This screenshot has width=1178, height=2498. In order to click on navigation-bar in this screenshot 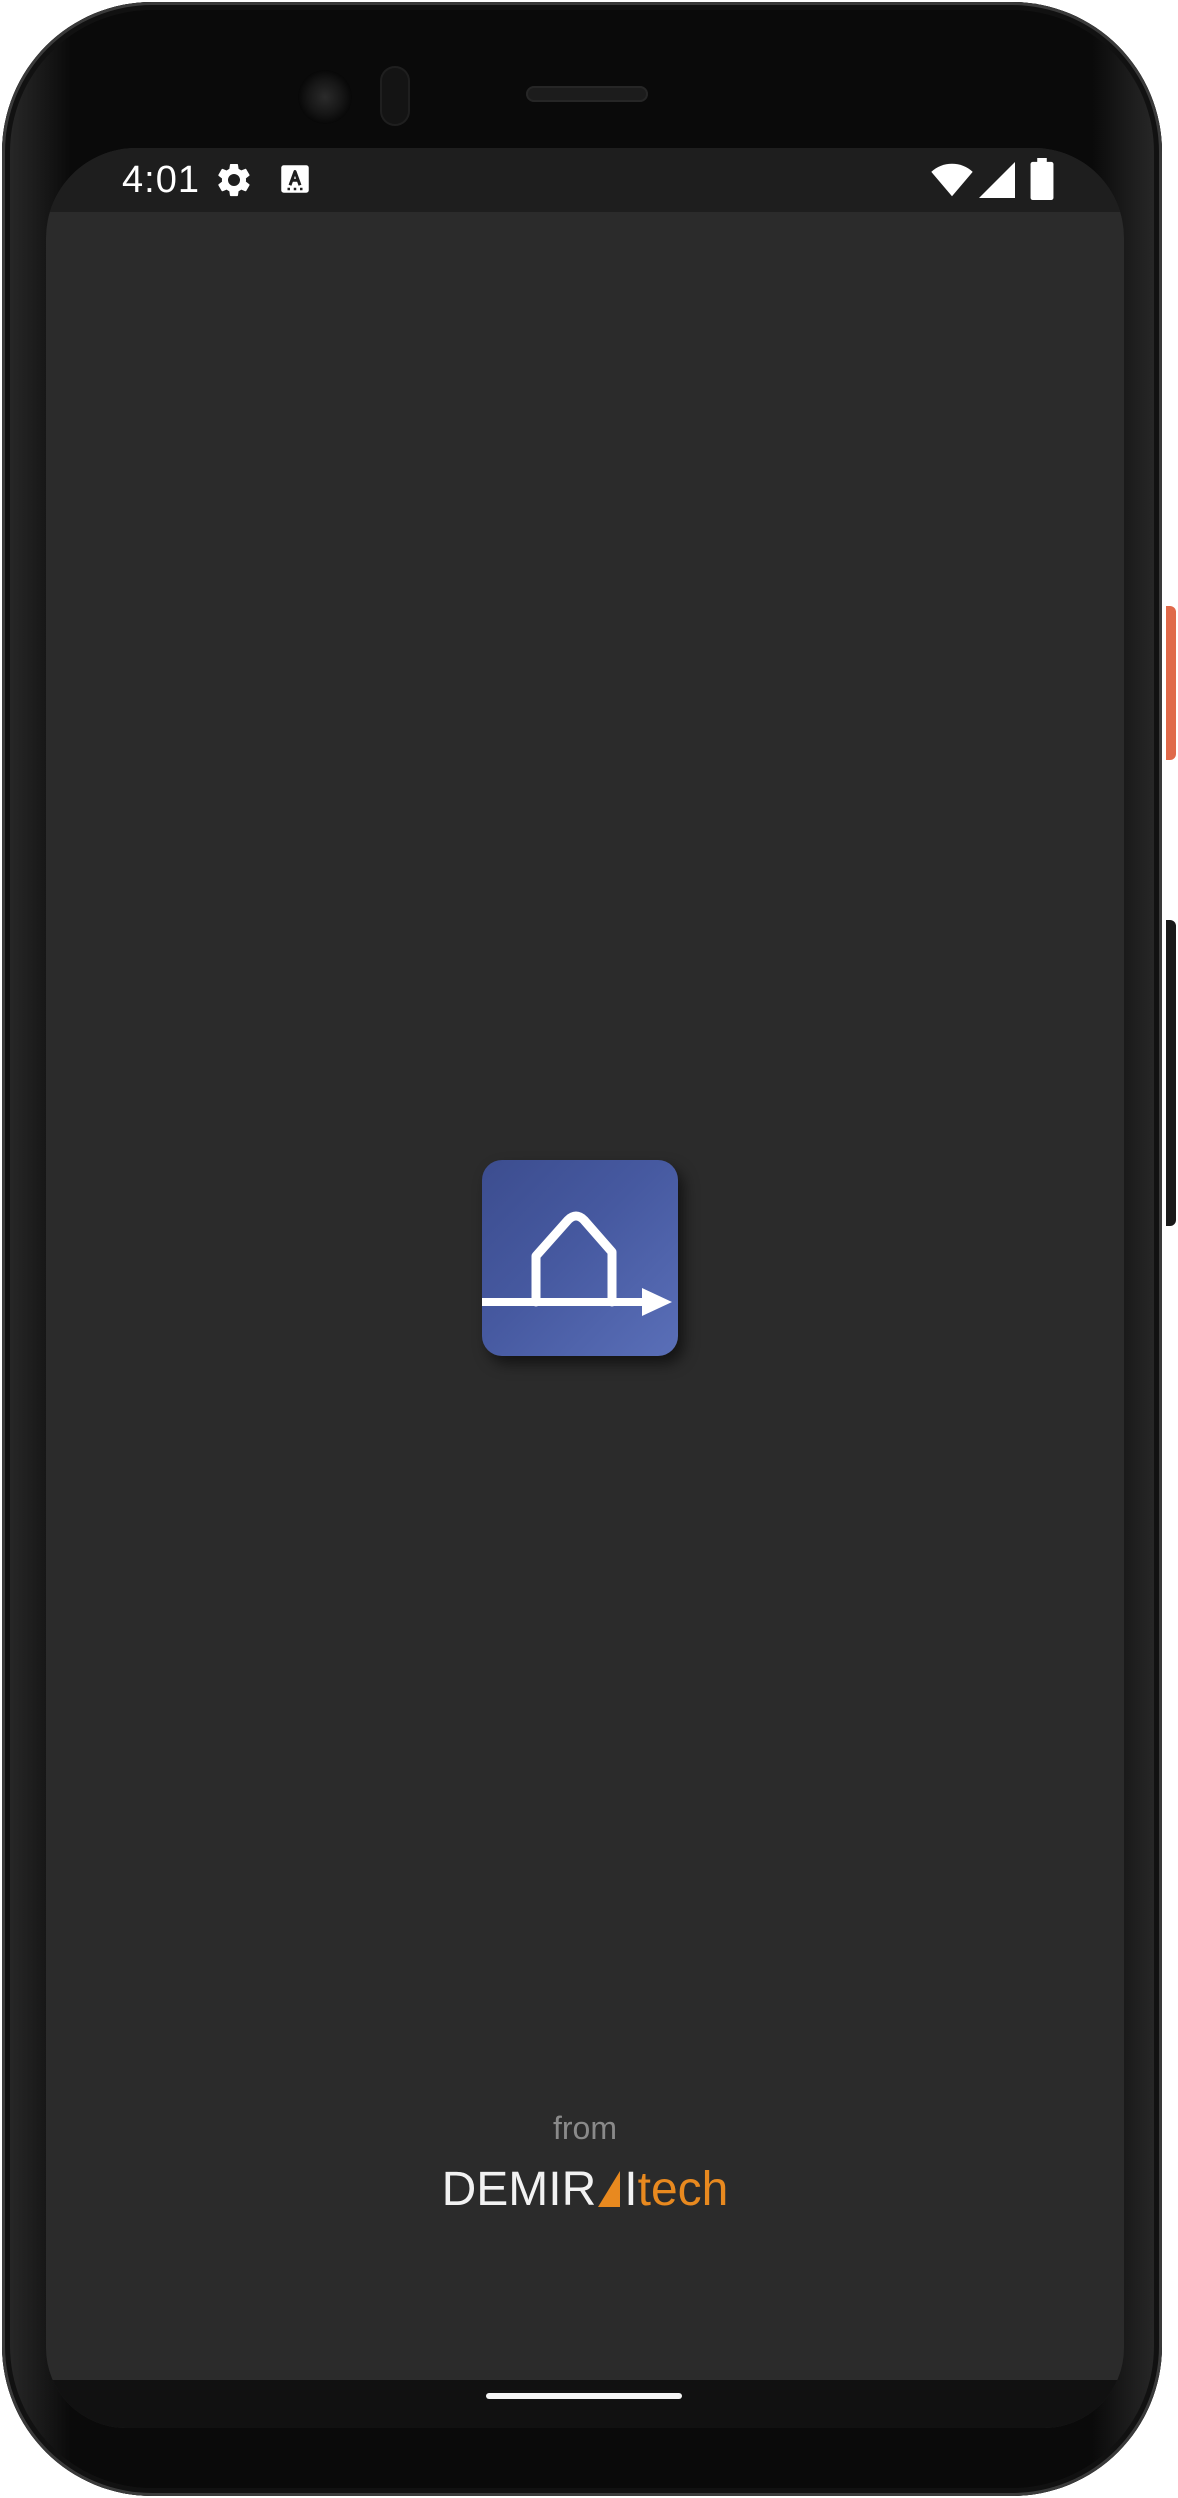, I will do `click(585, 2404)`.